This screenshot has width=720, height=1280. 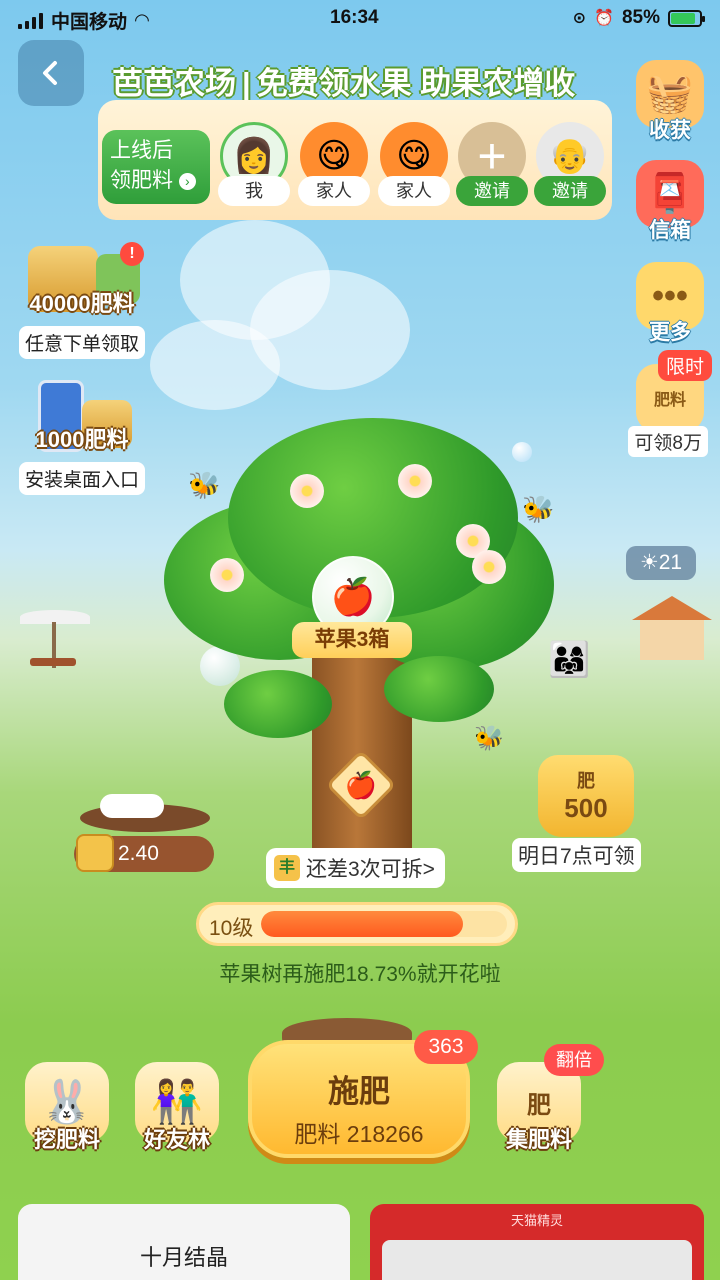 I want to click on member-family-2: 😋 家人, so click(x=414, y=164).